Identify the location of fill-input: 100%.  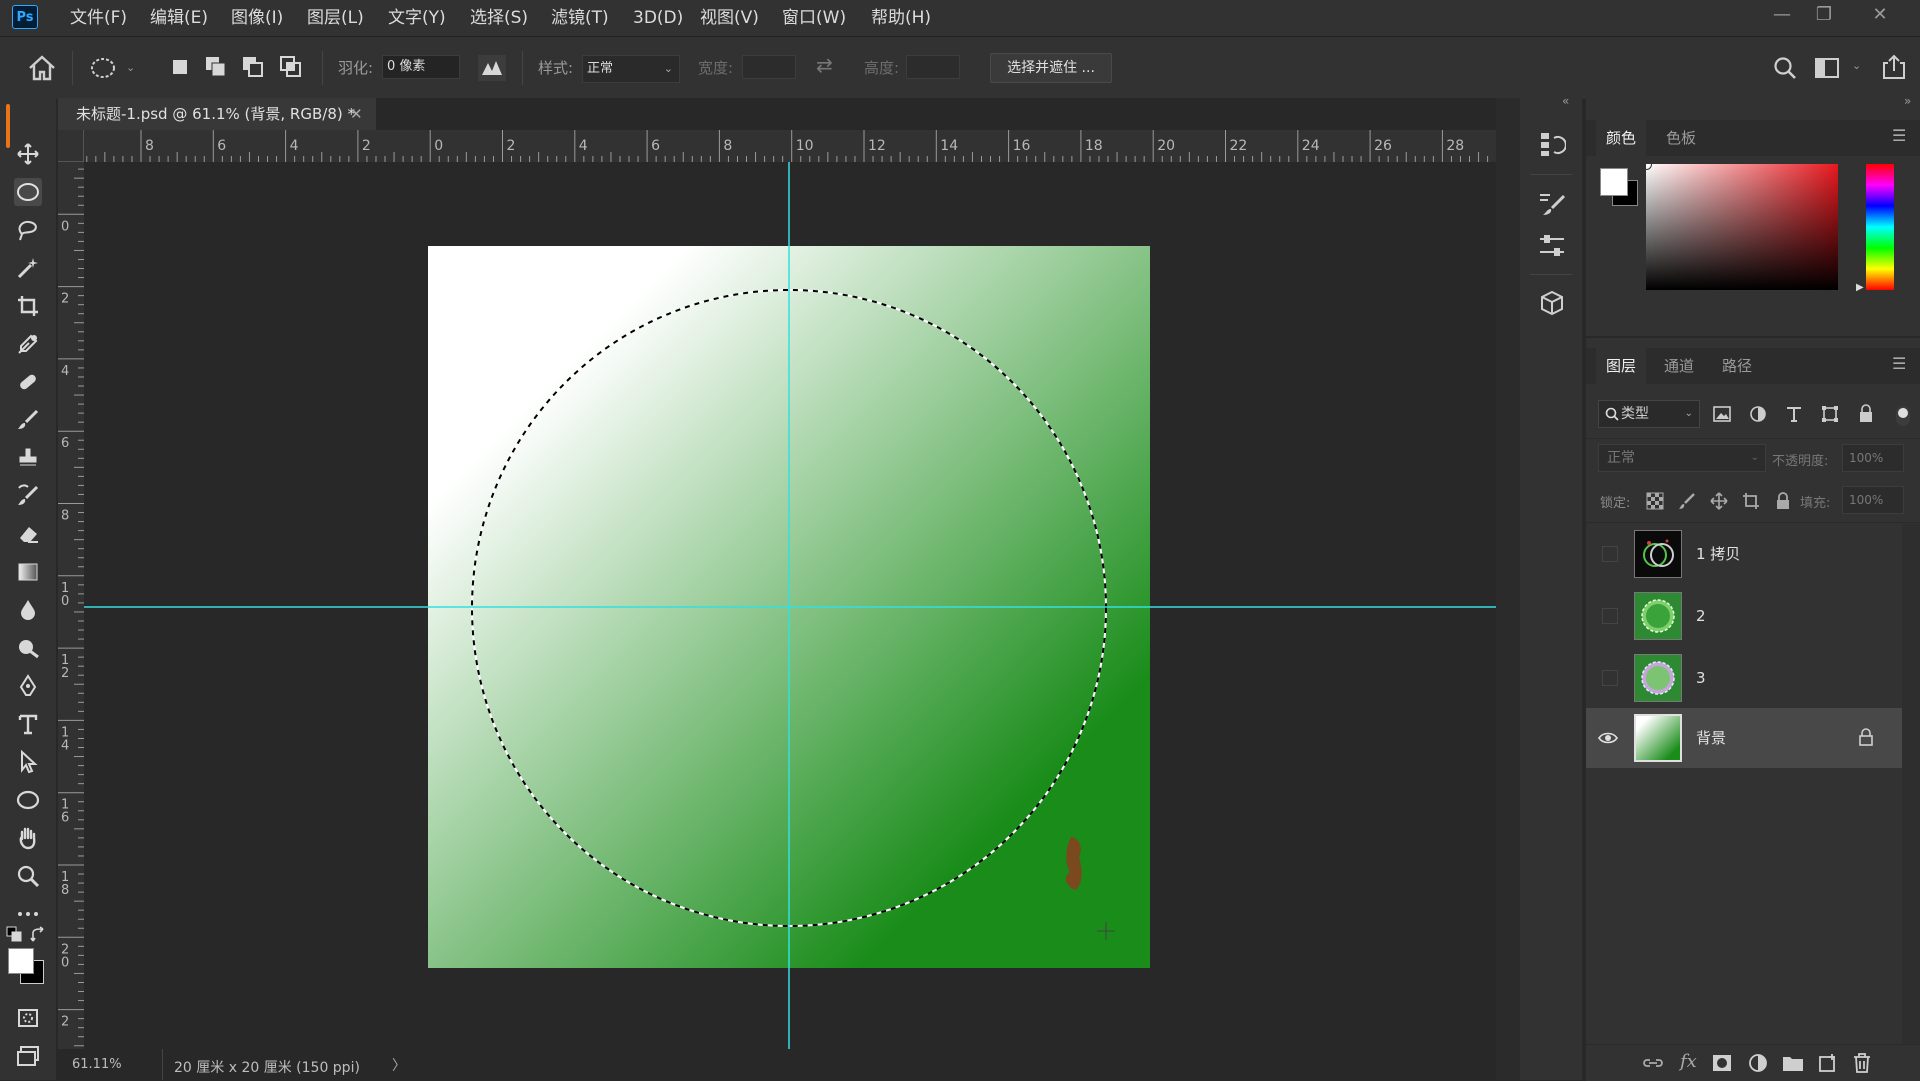
(1873, 500).